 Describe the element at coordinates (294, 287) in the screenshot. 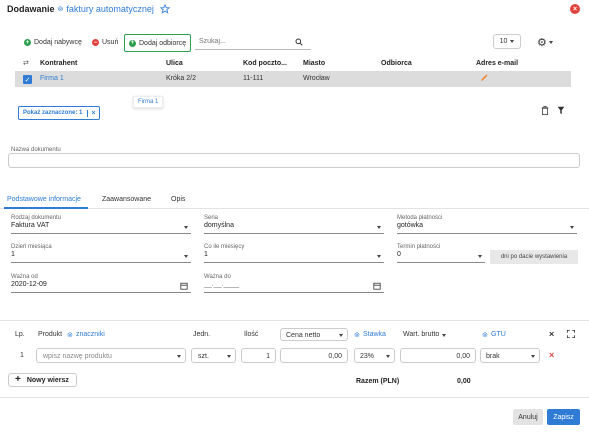

I see `wazne-do-input: __.__.____` at that location.